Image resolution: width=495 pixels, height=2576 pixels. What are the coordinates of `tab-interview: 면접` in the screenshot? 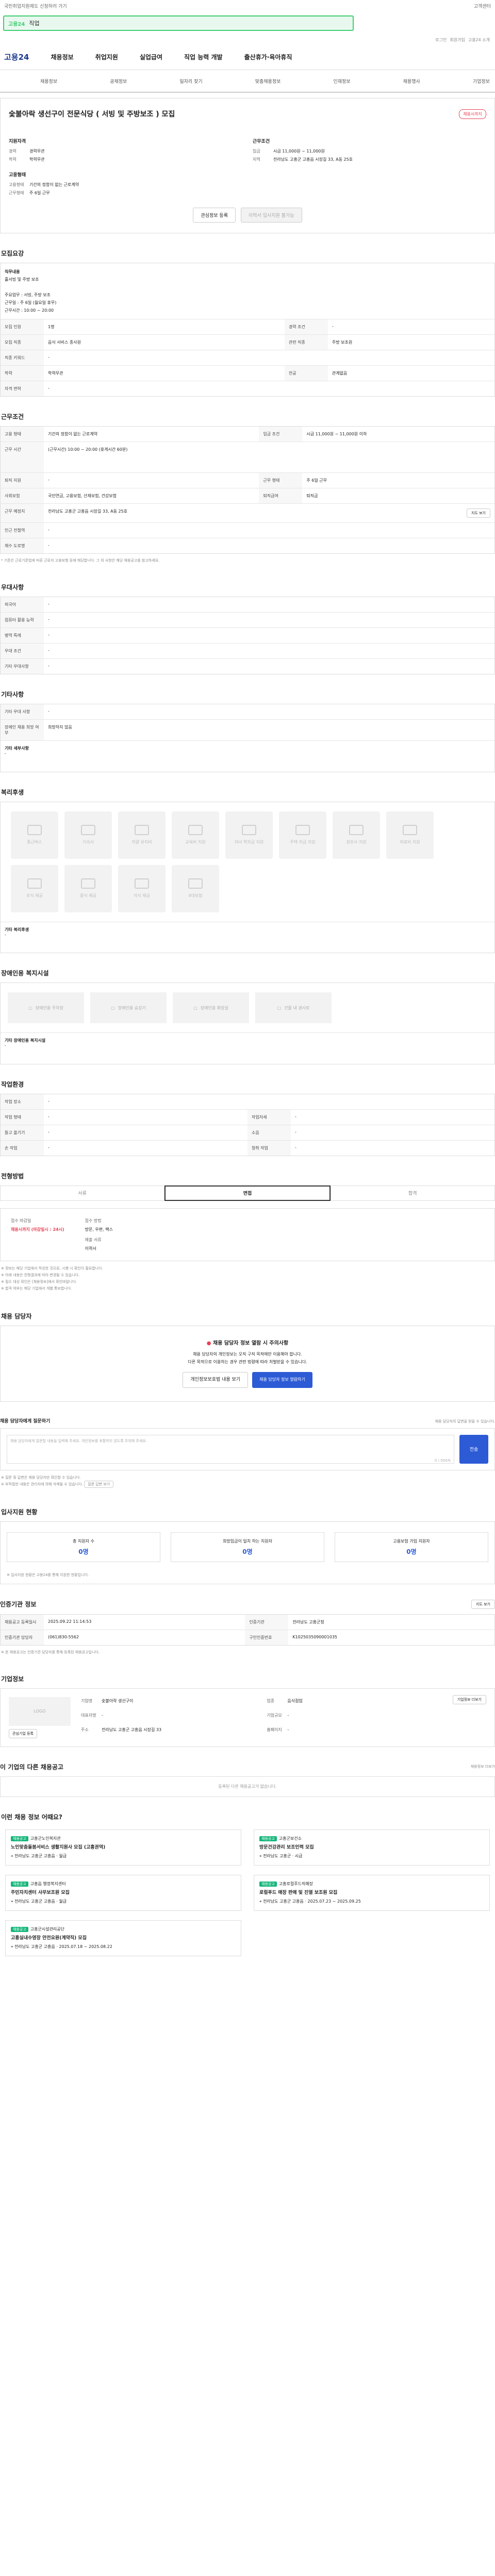 It's located at (247, 1193).